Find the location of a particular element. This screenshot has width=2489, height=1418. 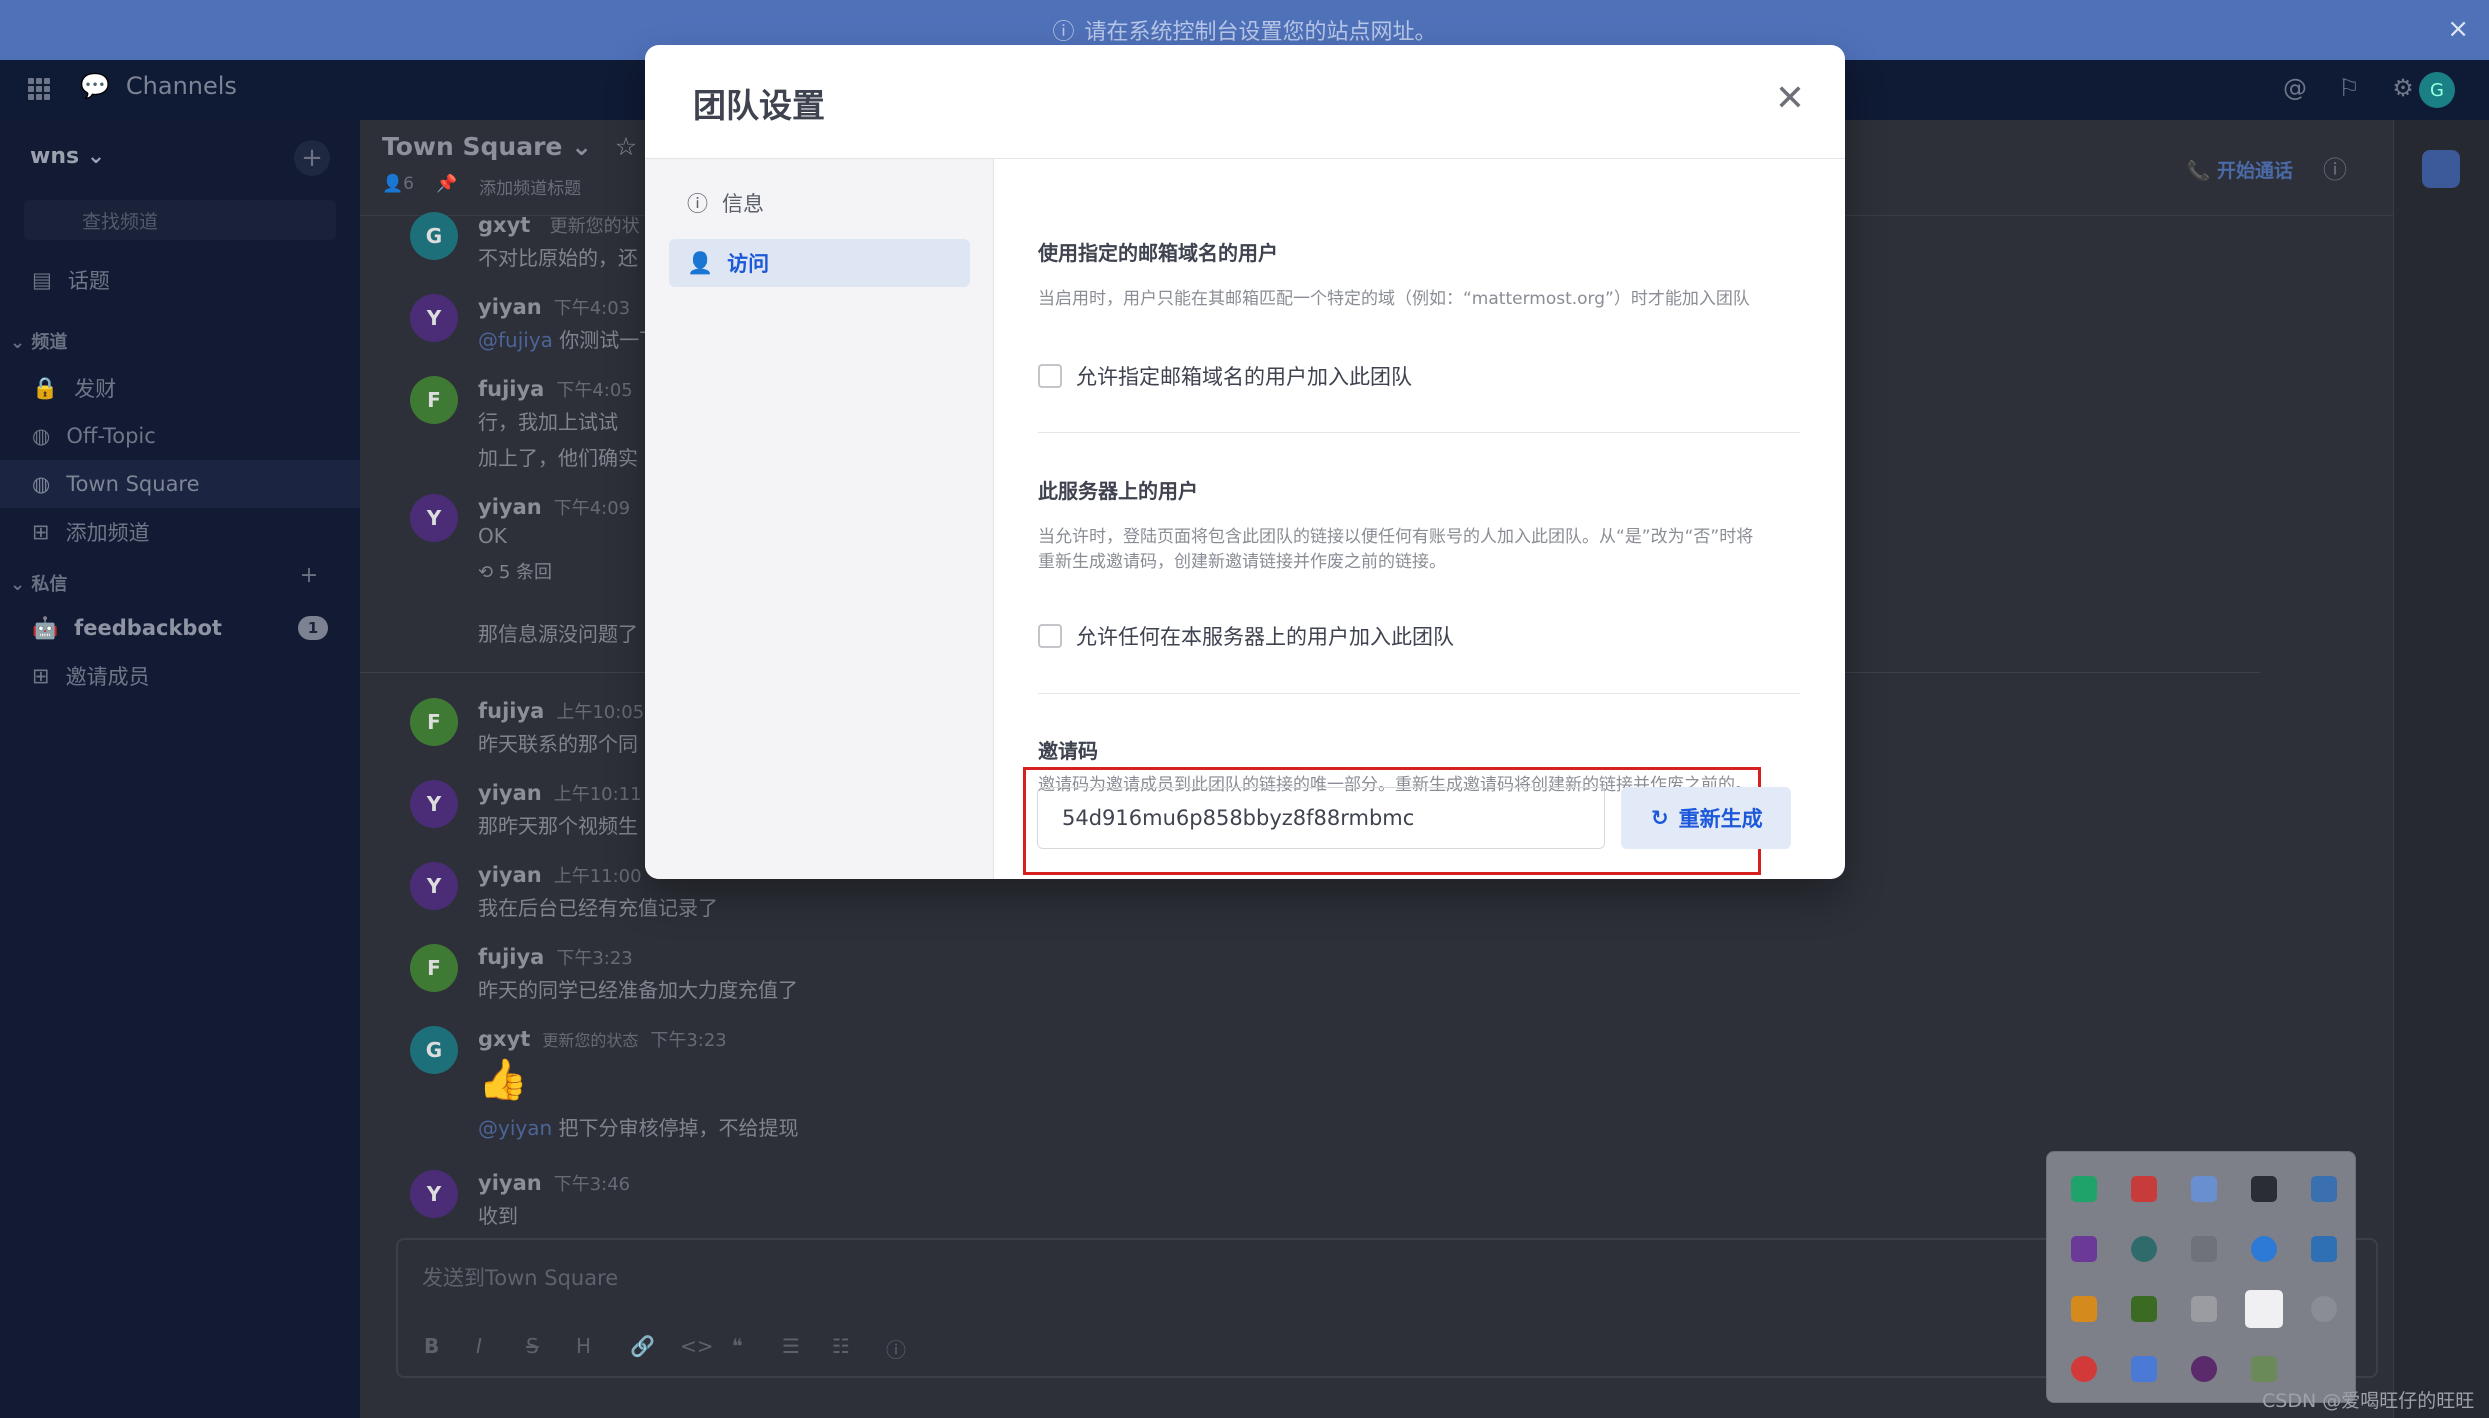

unread-badge: 1 is located at coordinates (313, 628).